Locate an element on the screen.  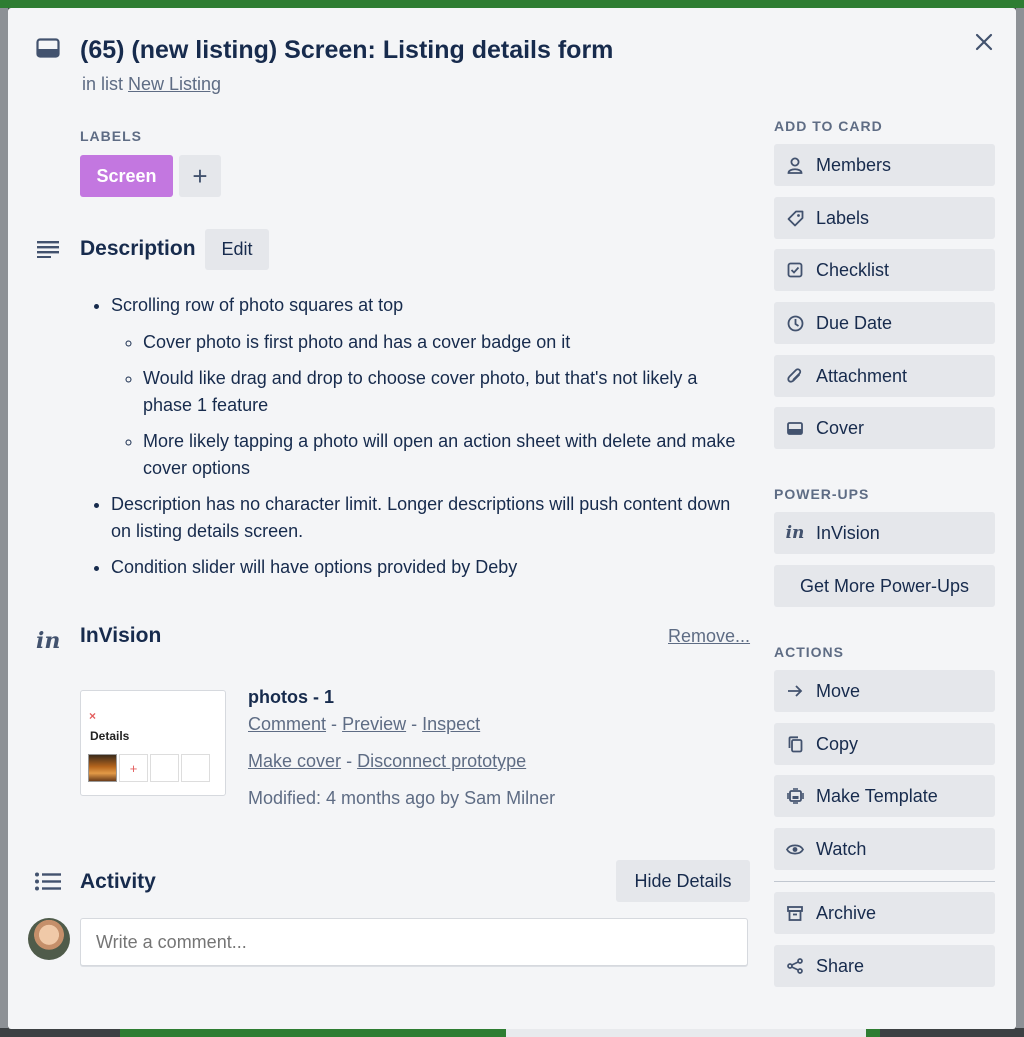
archive-label: Archive is located at coordinates (846, 912).